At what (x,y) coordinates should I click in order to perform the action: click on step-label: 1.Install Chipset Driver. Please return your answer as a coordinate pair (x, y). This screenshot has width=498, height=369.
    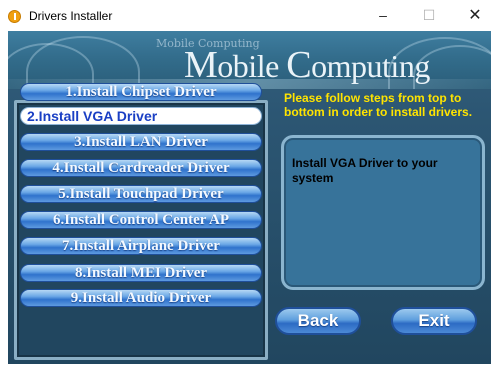
    Looking at the image, I should click on (141, 92).